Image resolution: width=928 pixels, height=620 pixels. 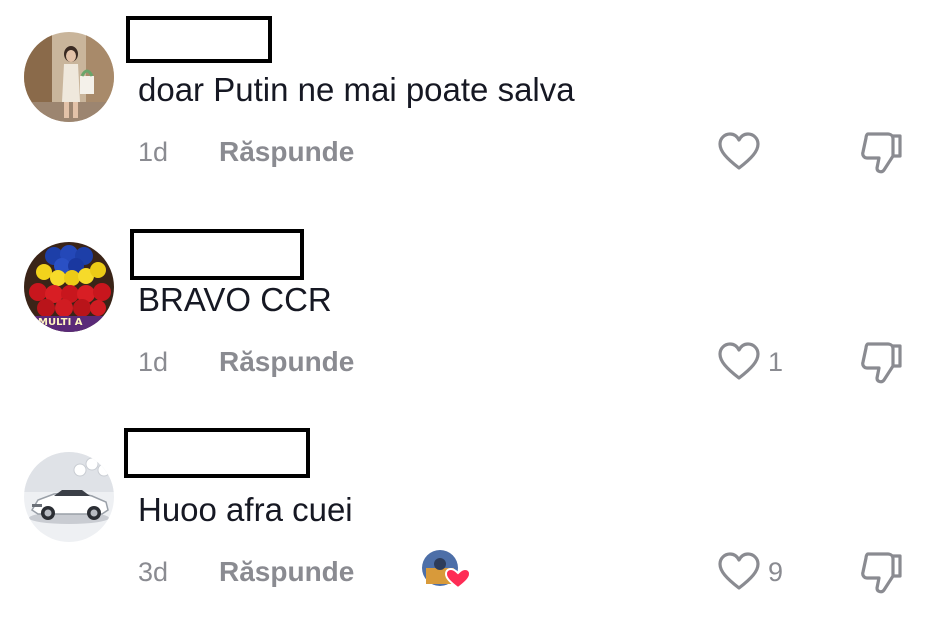 I want to click on avatar-photo-icon, so click(x=69, y=77).